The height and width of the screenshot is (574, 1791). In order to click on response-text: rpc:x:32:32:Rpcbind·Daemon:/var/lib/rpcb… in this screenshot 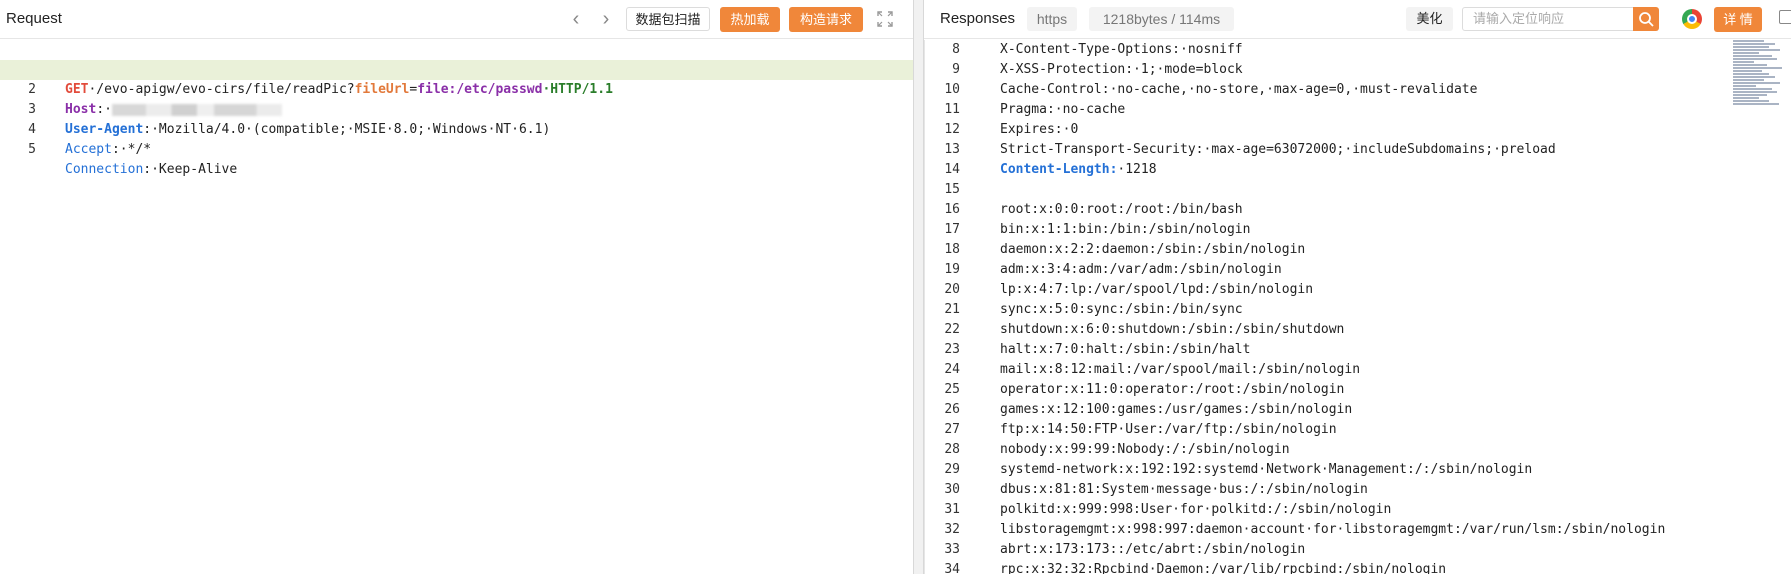, I will do `click(1223, 568)`.